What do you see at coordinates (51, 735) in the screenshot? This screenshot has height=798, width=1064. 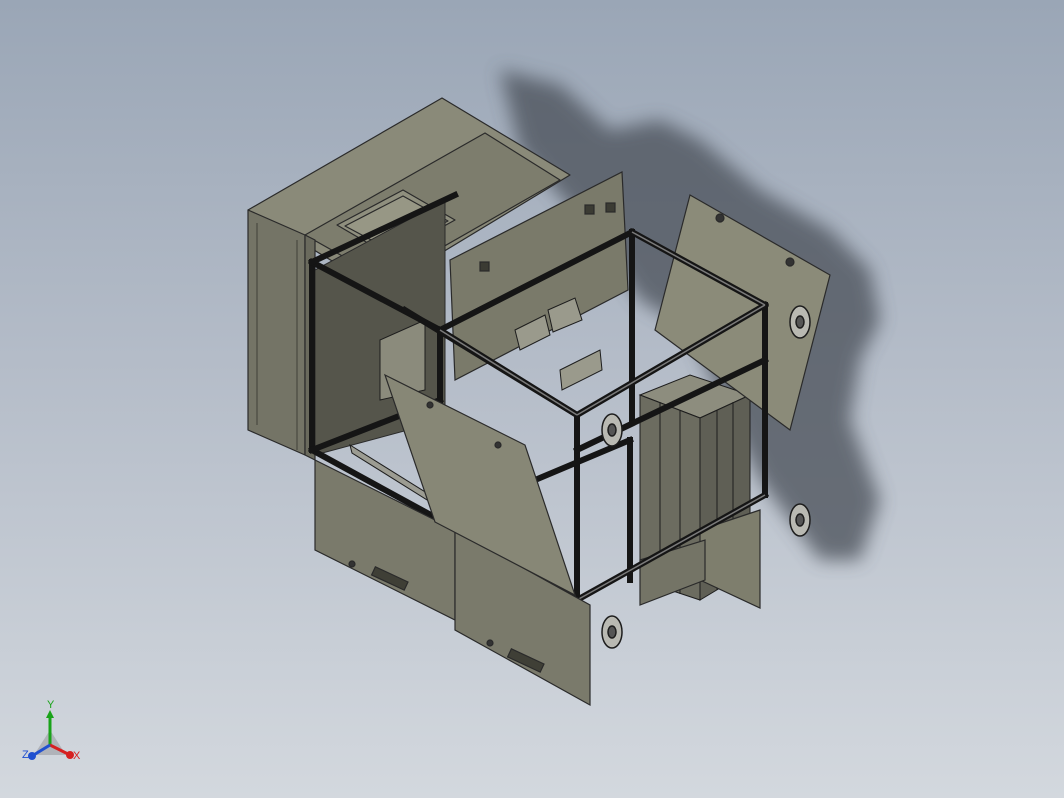 I see `triad-icon` at bounding box center [51, 735].